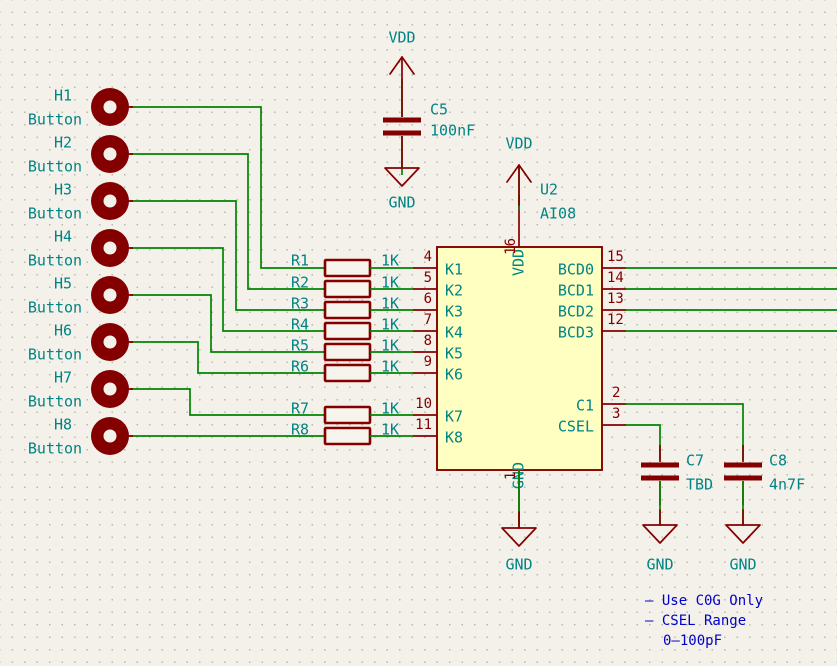 Image resolution: width=837 pixels, height=666 pixels. I want to click on resistor-ref-r8: R8, so click(300, 430).